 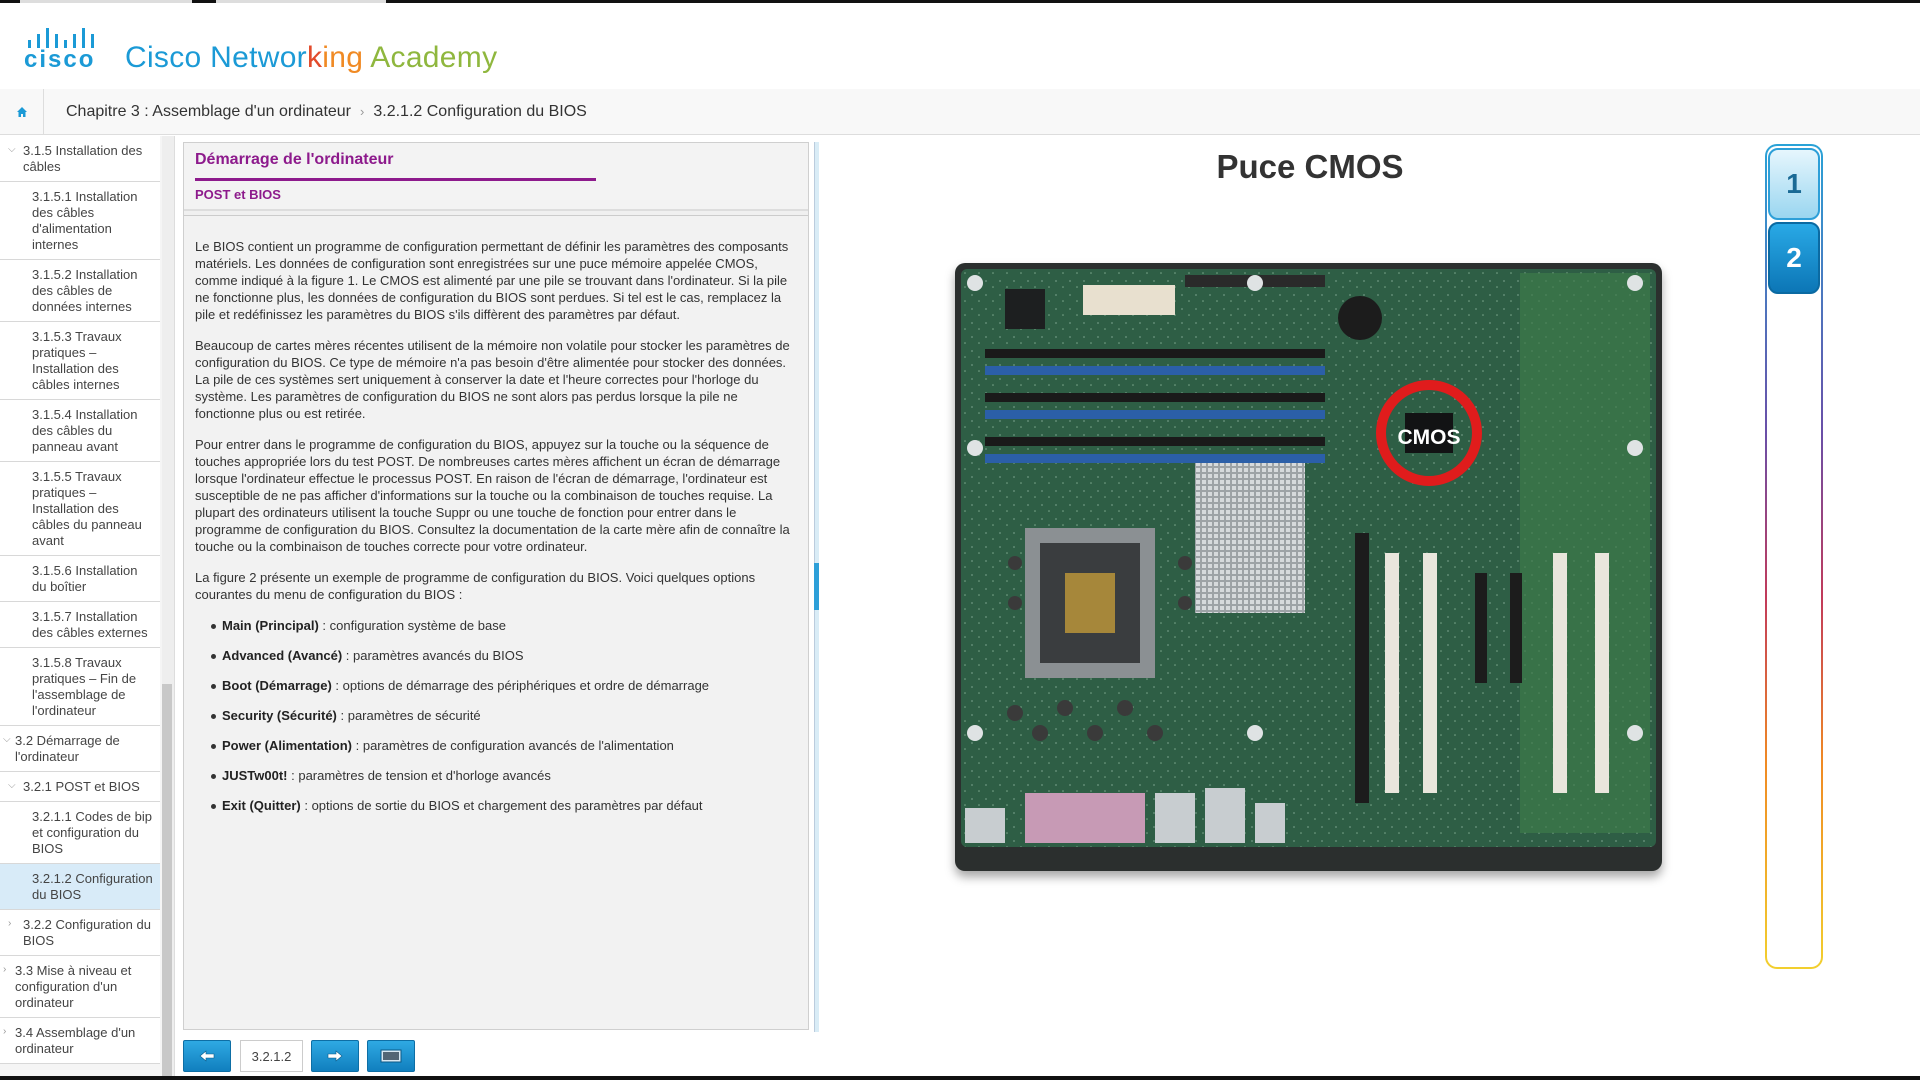 I want to click on arrow-left-icon, so click(x=207, y=1056).